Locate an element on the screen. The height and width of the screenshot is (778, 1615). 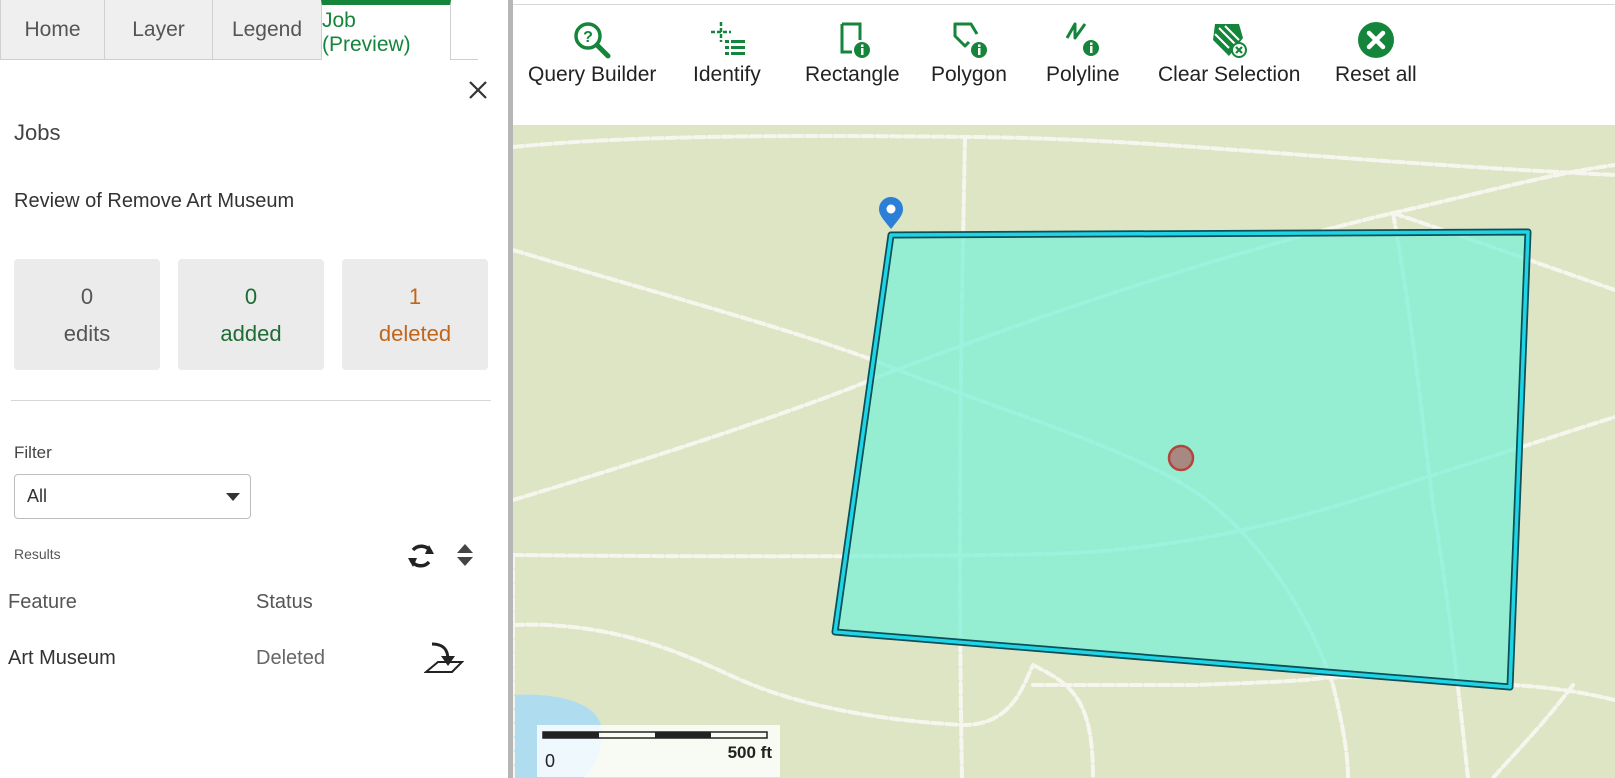
deleted-label: deleted is located at coordinates (415, 333).